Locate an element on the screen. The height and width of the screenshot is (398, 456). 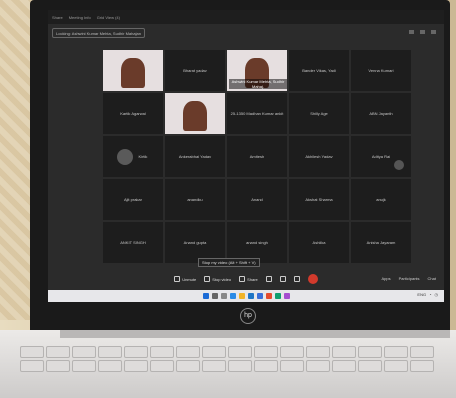
meeting-tab-info: Meeting Info is located at coordinates (80, 17).